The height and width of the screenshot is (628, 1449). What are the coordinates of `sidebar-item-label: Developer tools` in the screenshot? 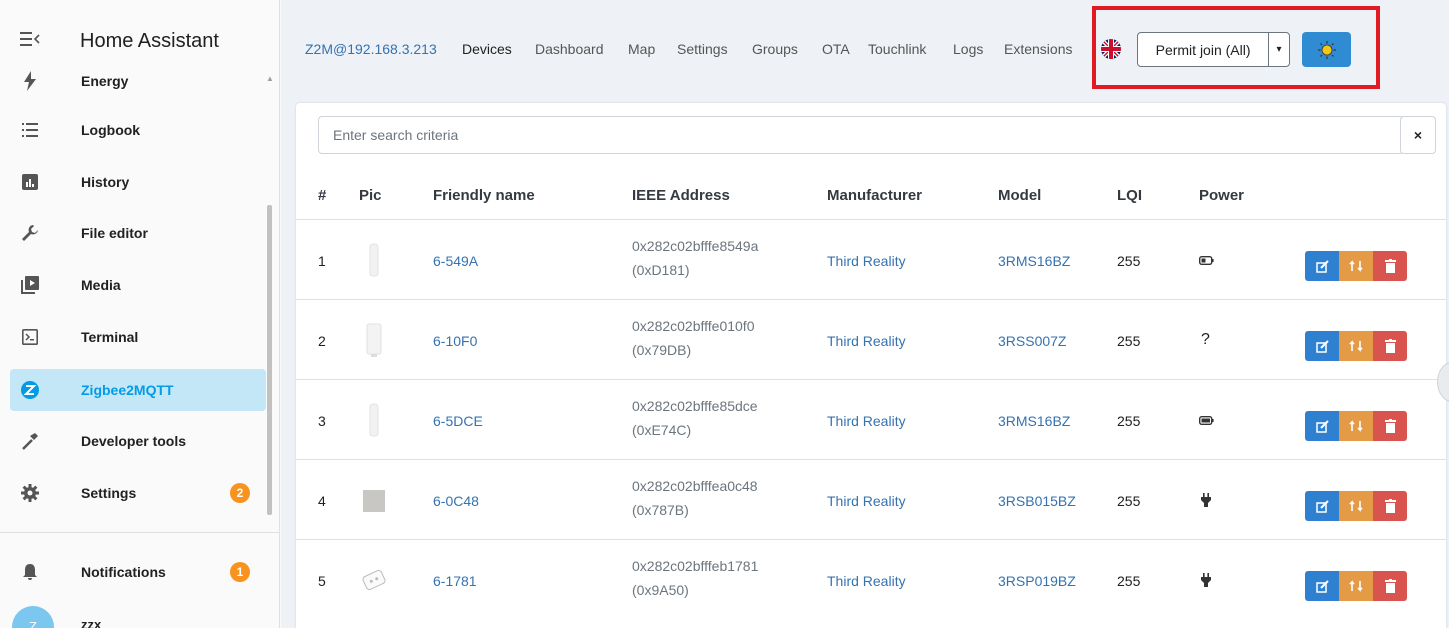 It's located at (134, 441).